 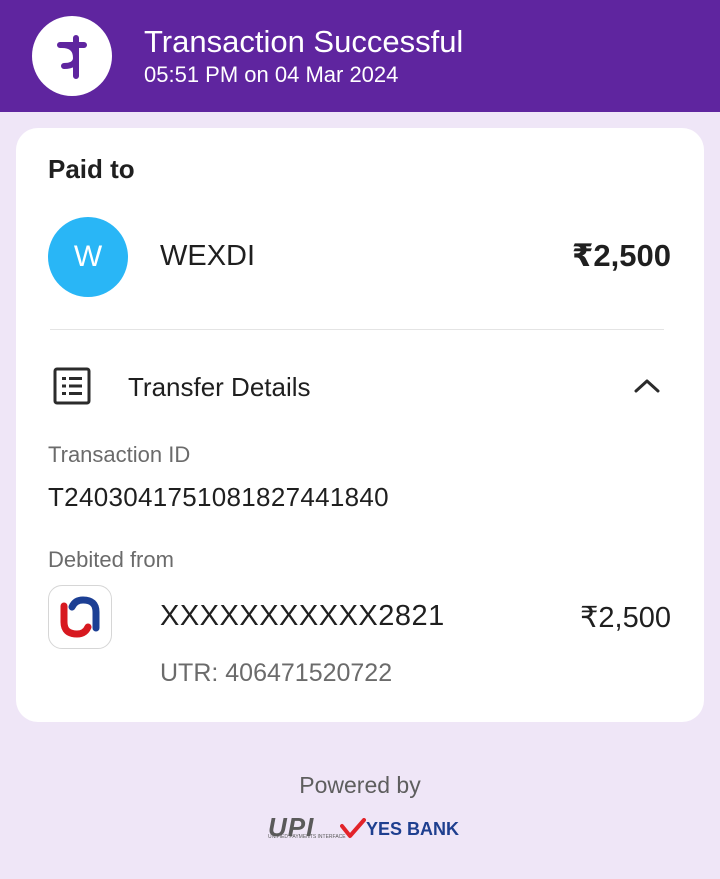 I want to click on debit-amount: ₹2,500, so click(x=625, y=618).